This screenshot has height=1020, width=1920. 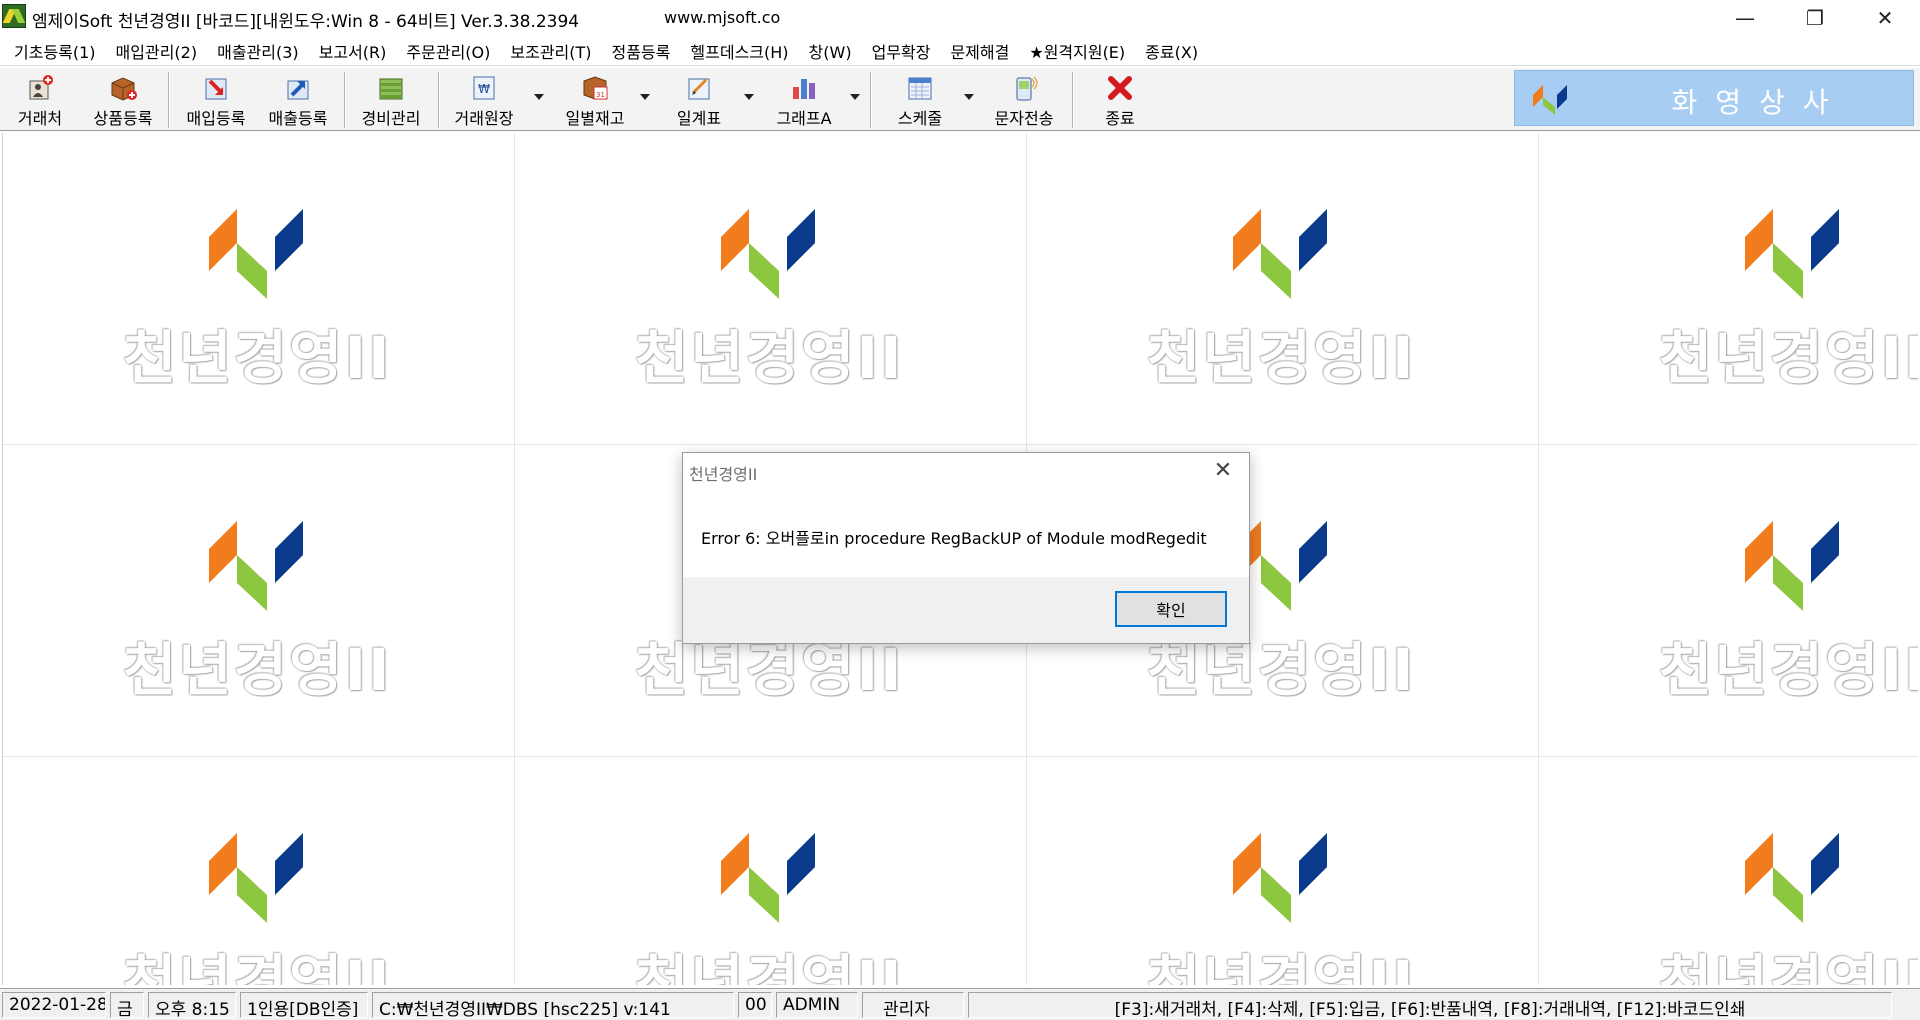 I want to click on maximize-button: ❐, so click(x=1815, y=18).